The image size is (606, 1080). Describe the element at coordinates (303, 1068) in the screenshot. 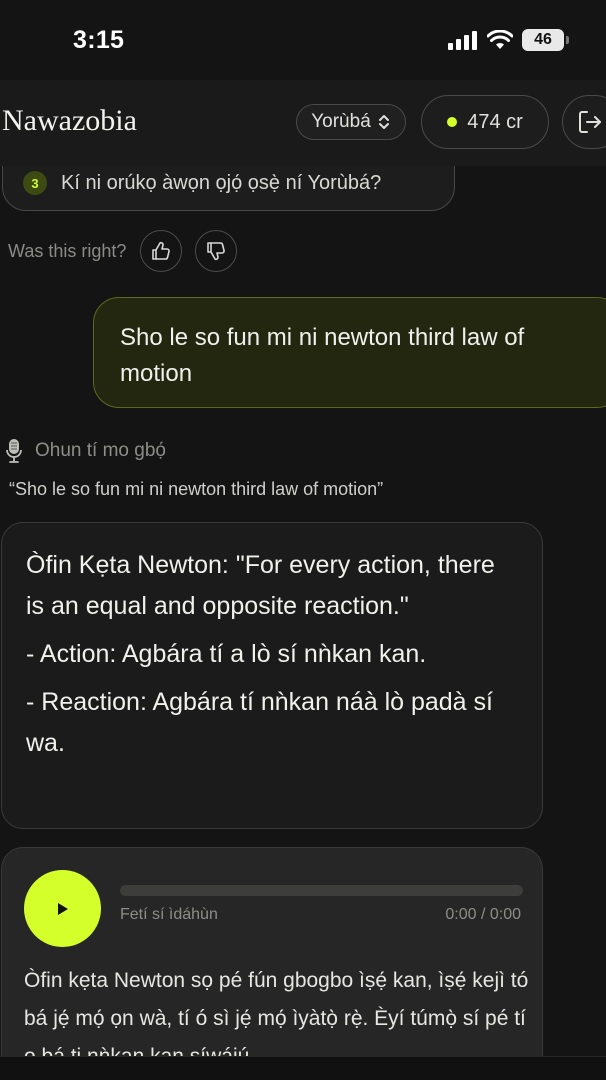

I see `bottom-input-bar` at that location.